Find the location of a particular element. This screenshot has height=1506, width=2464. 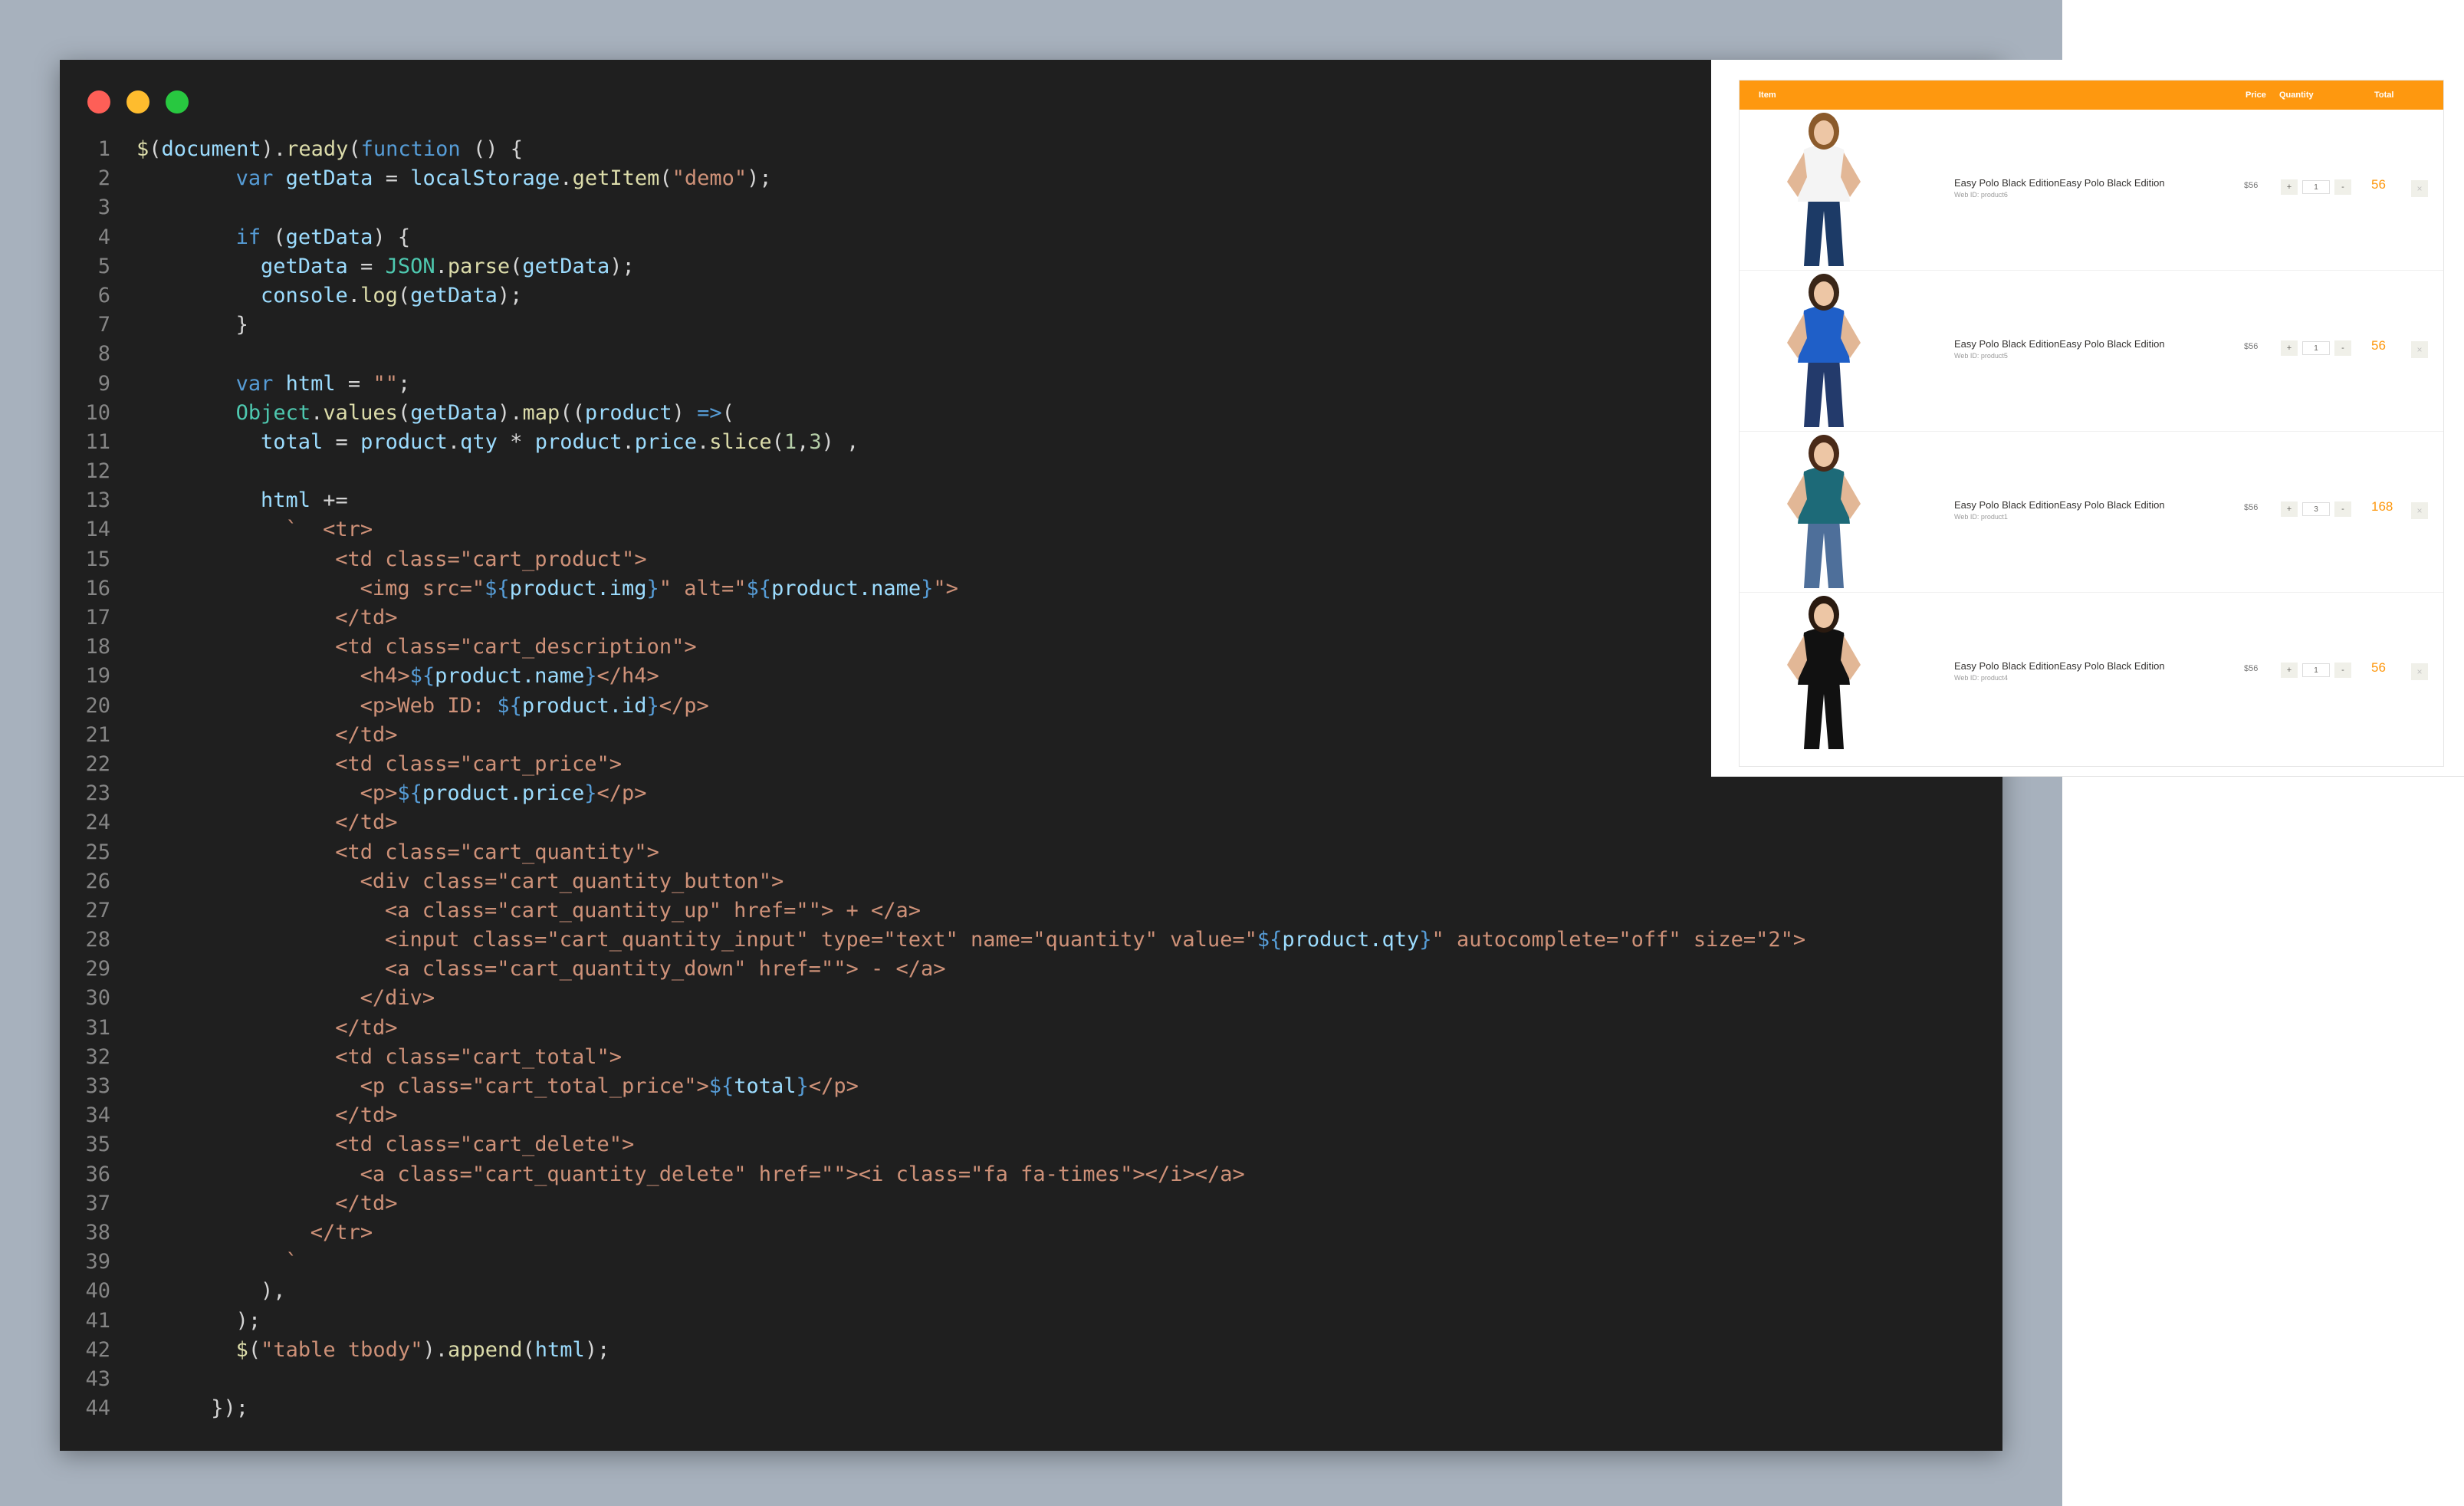

code-line: 38 </tr> is located at coordinates (1031, 1233).